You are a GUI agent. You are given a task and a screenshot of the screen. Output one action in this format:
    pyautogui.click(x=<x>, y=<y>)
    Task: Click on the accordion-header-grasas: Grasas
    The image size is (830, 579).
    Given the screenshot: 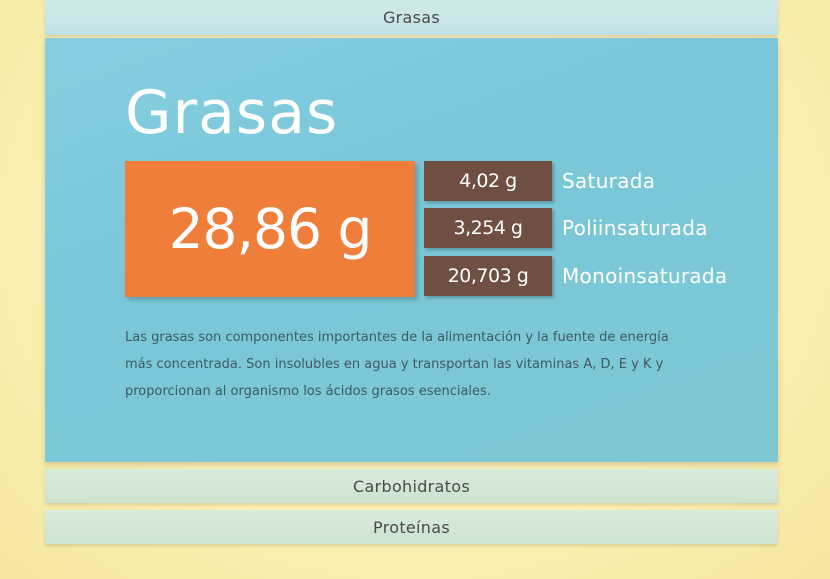 What is the action you would take?
    pyautogui.click(x=411, y=17)
    